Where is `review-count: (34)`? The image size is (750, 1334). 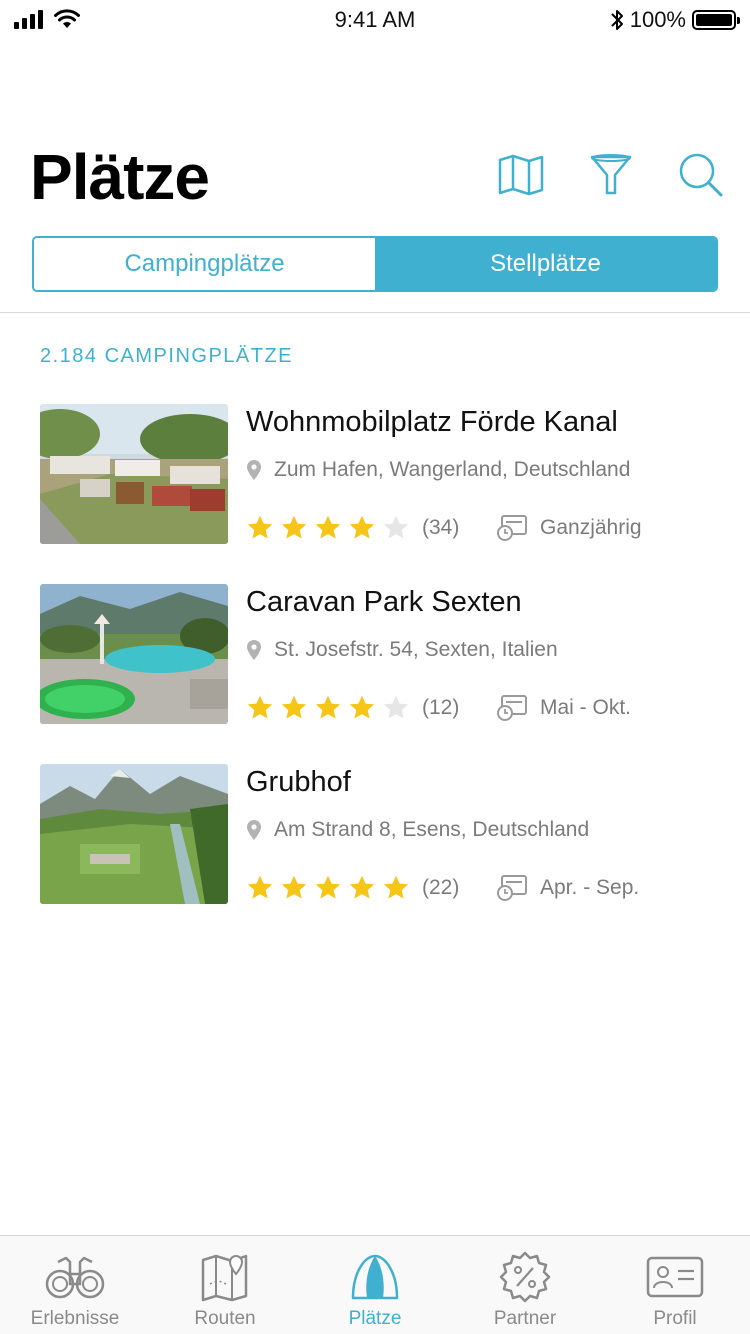
review-count: (34) is located at coordinates (441, 527).